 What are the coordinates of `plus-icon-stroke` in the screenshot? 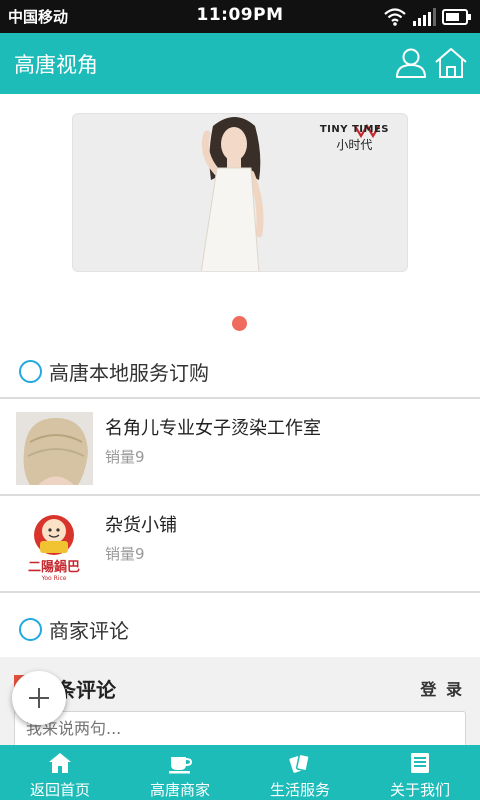 It's located at (39, 698).